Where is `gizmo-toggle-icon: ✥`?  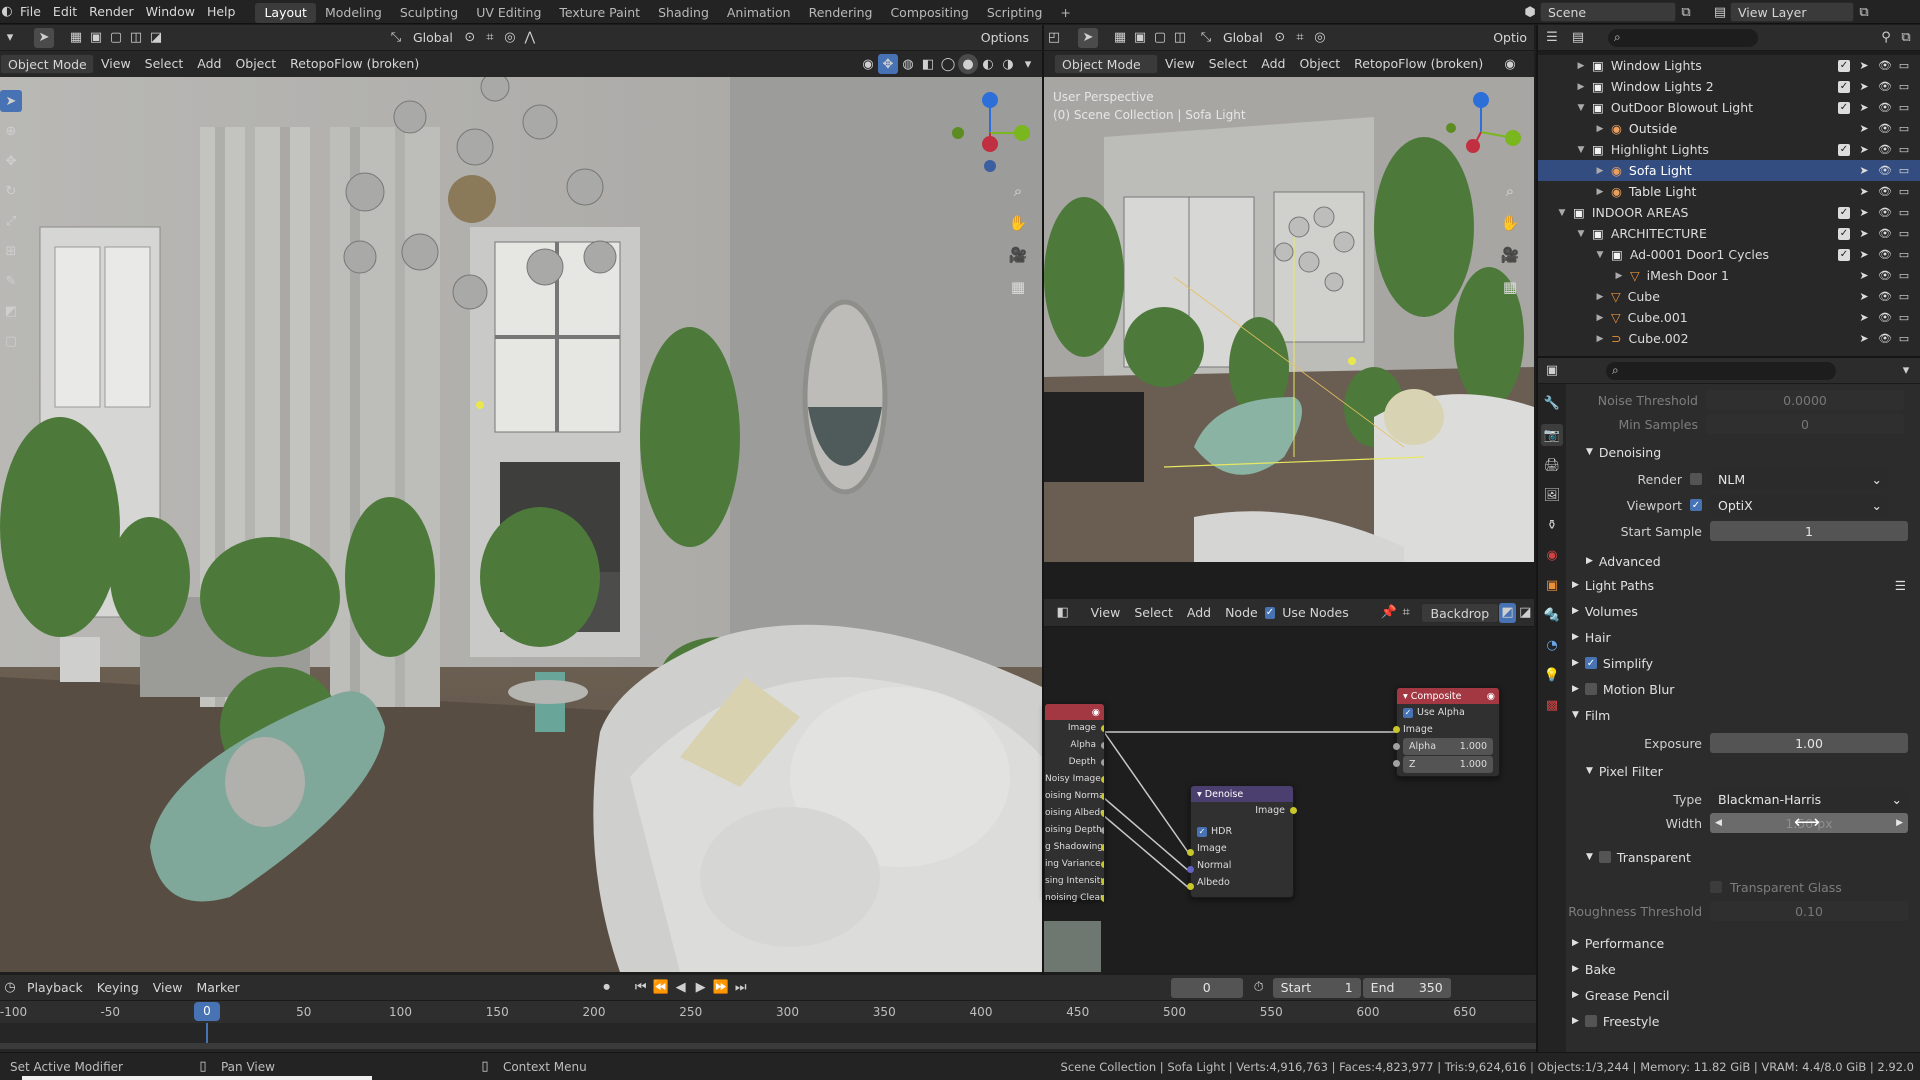
gizmo-toggle-icon: ✥ is located at coordinates (888, 64).